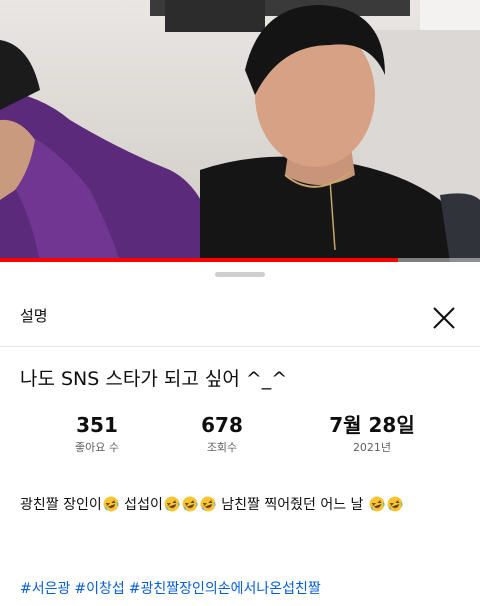 The height and width of the screenshot is (606, 480). Describe the element at coordinates (34, 316) in the screenshot. I see `sheet-title: 설명` at that location.